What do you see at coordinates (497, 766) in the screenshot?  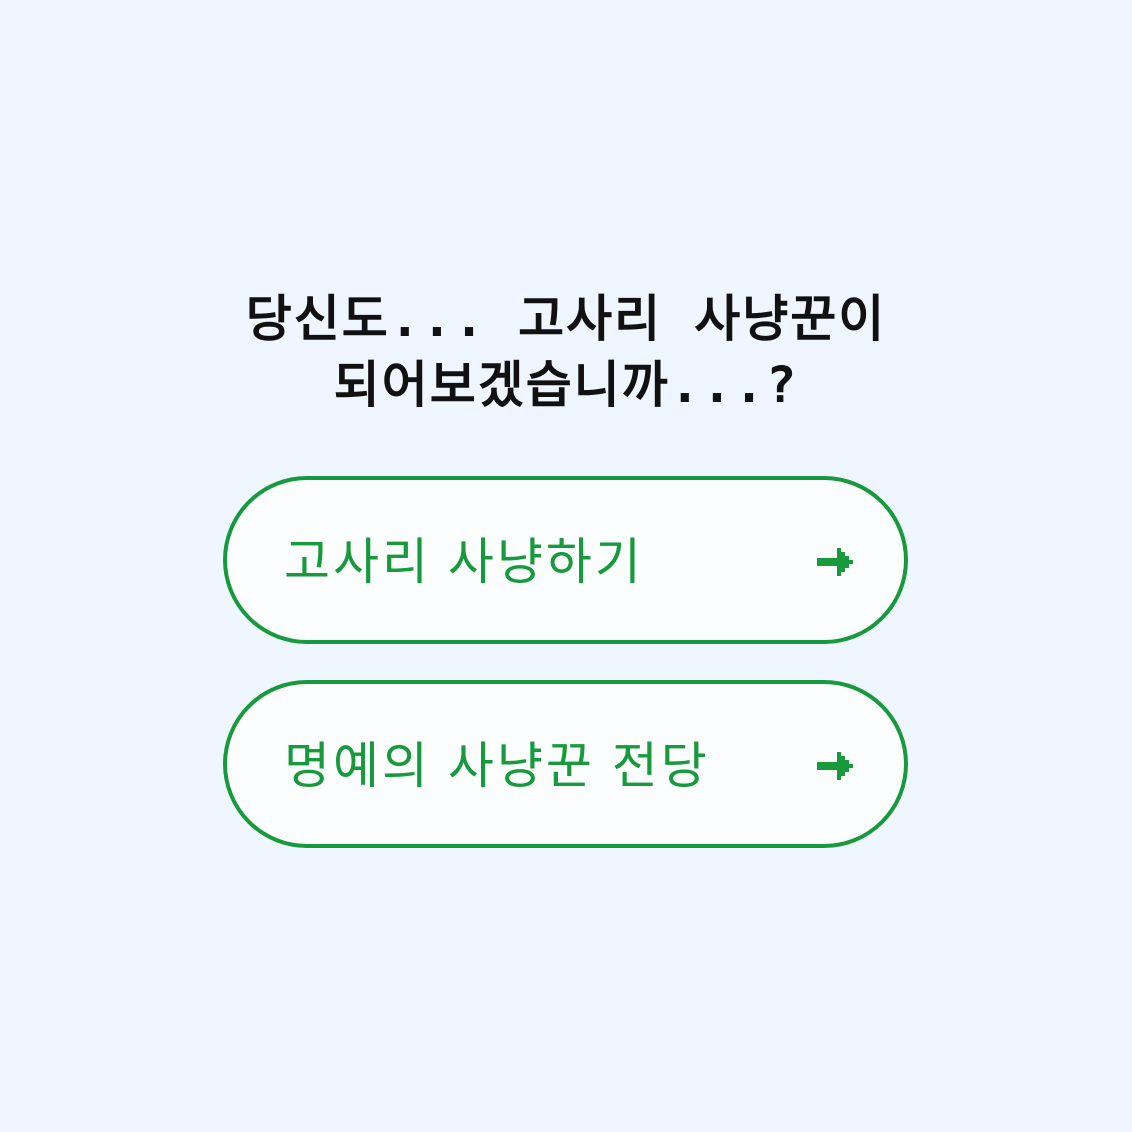 I see `hall-of-fame-button-label: 명예의 사냥꾼 전당` at bounding box center [497, 766].